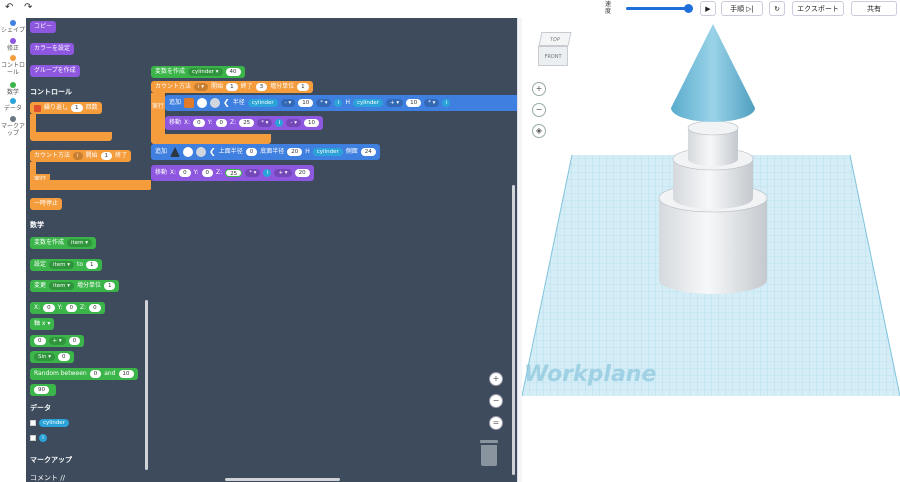 This screenshot has height=482, width=900. What do you see at coordinates (13, 45) in the screenshot?
I see `category-modify: 修正` at bounding box center [13, 45].